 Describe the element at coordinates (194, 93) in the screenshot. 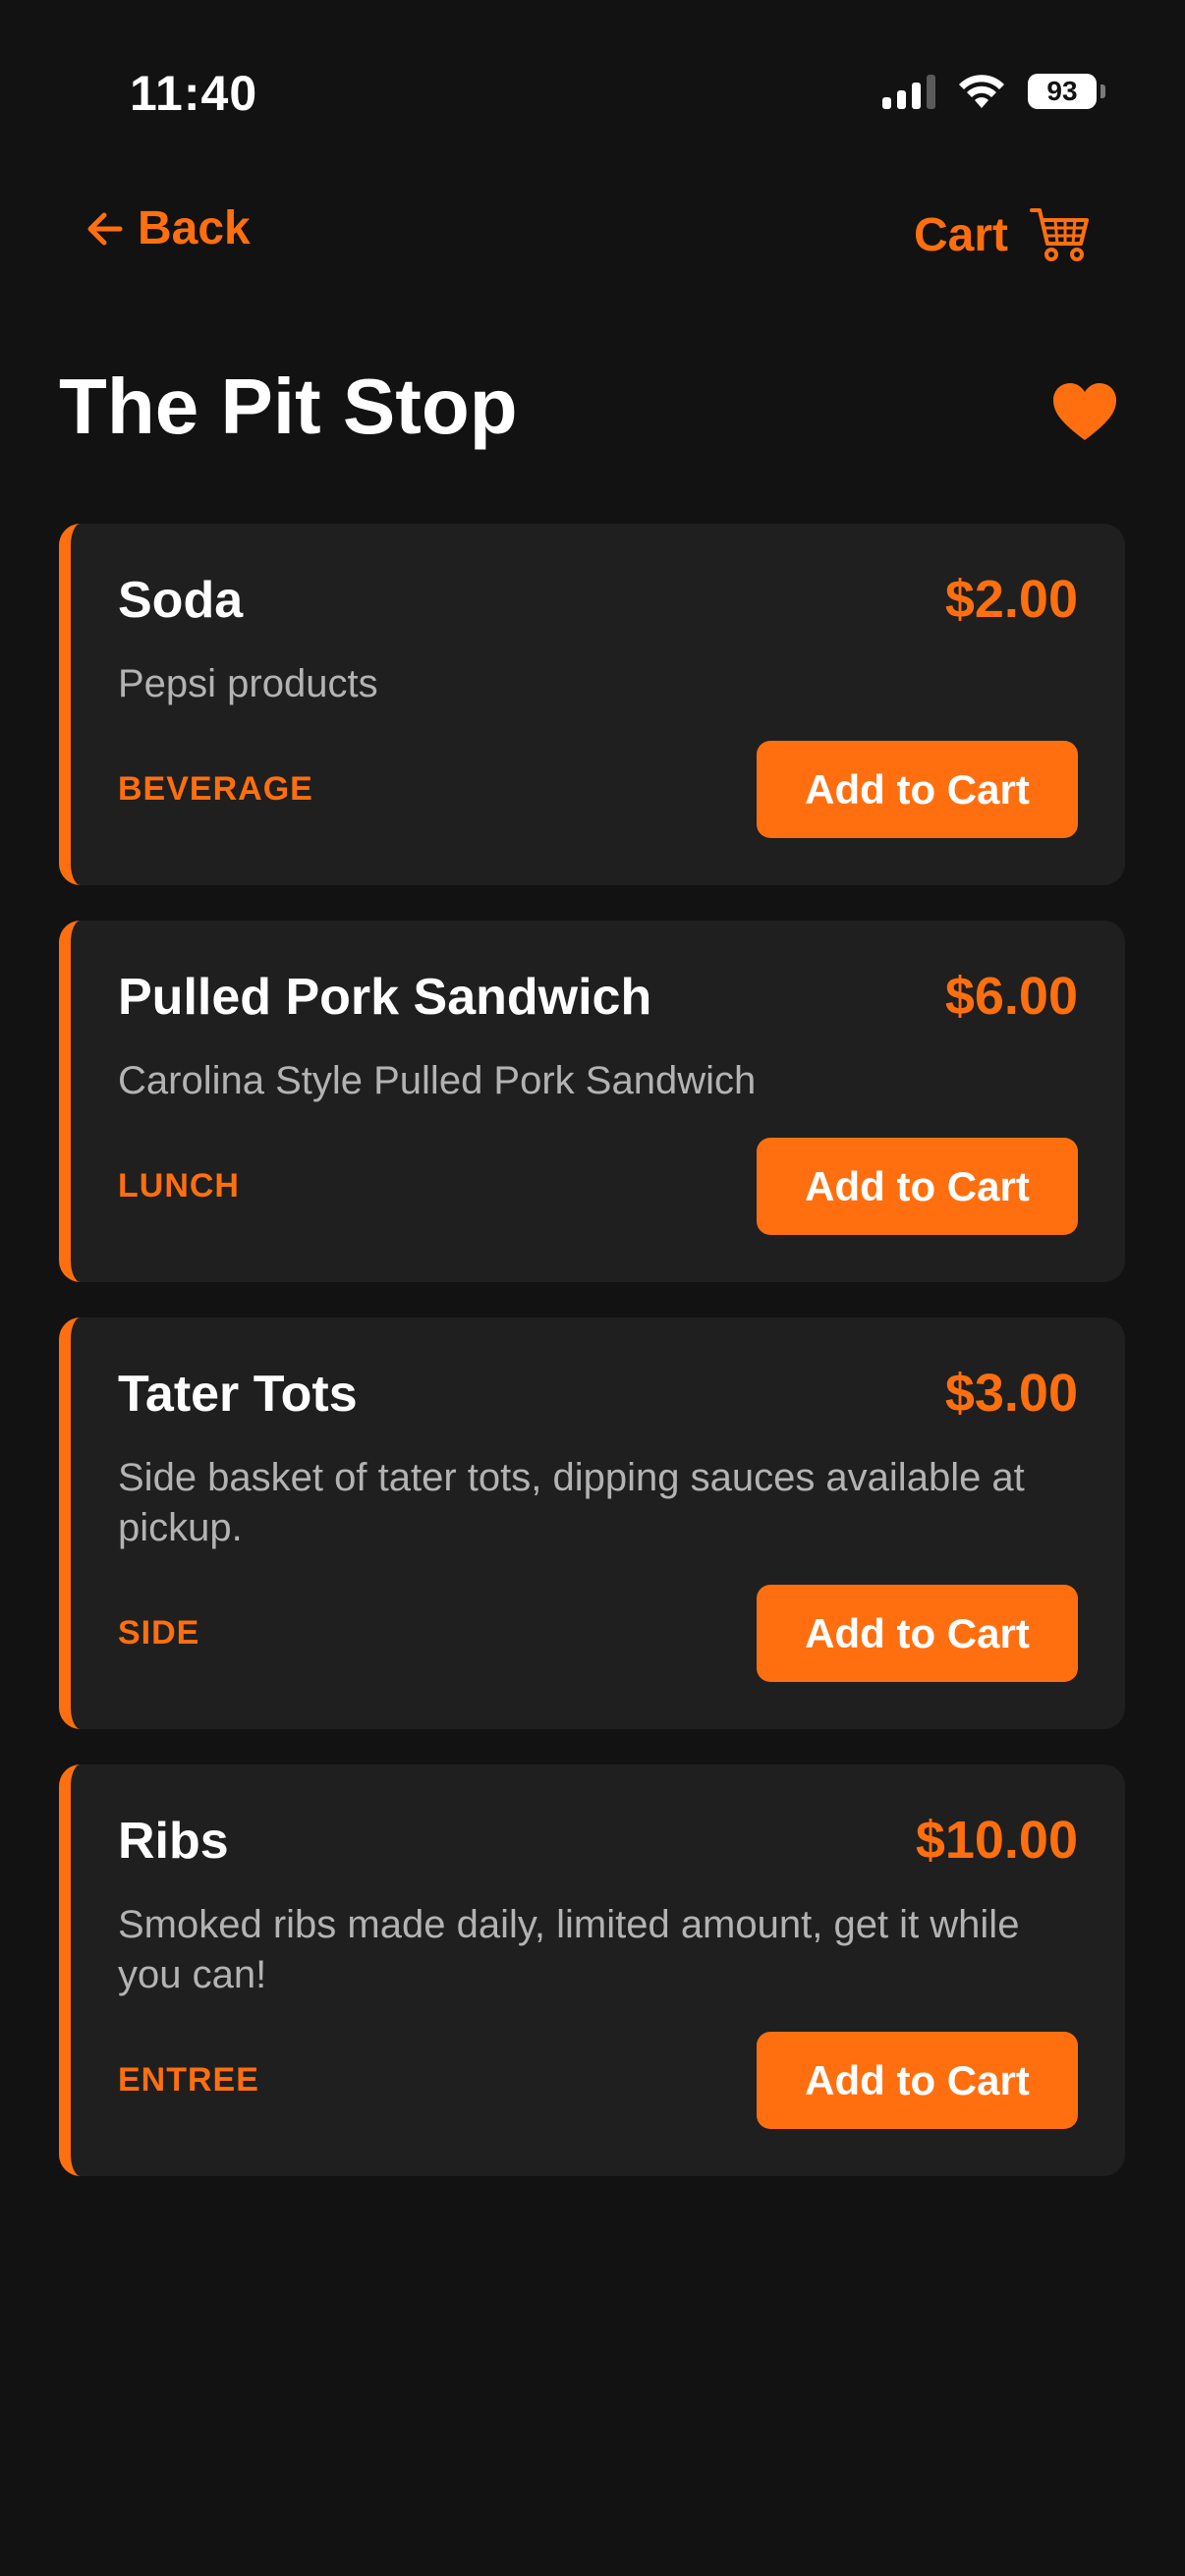

I see `status-time: 11:40` at that location.